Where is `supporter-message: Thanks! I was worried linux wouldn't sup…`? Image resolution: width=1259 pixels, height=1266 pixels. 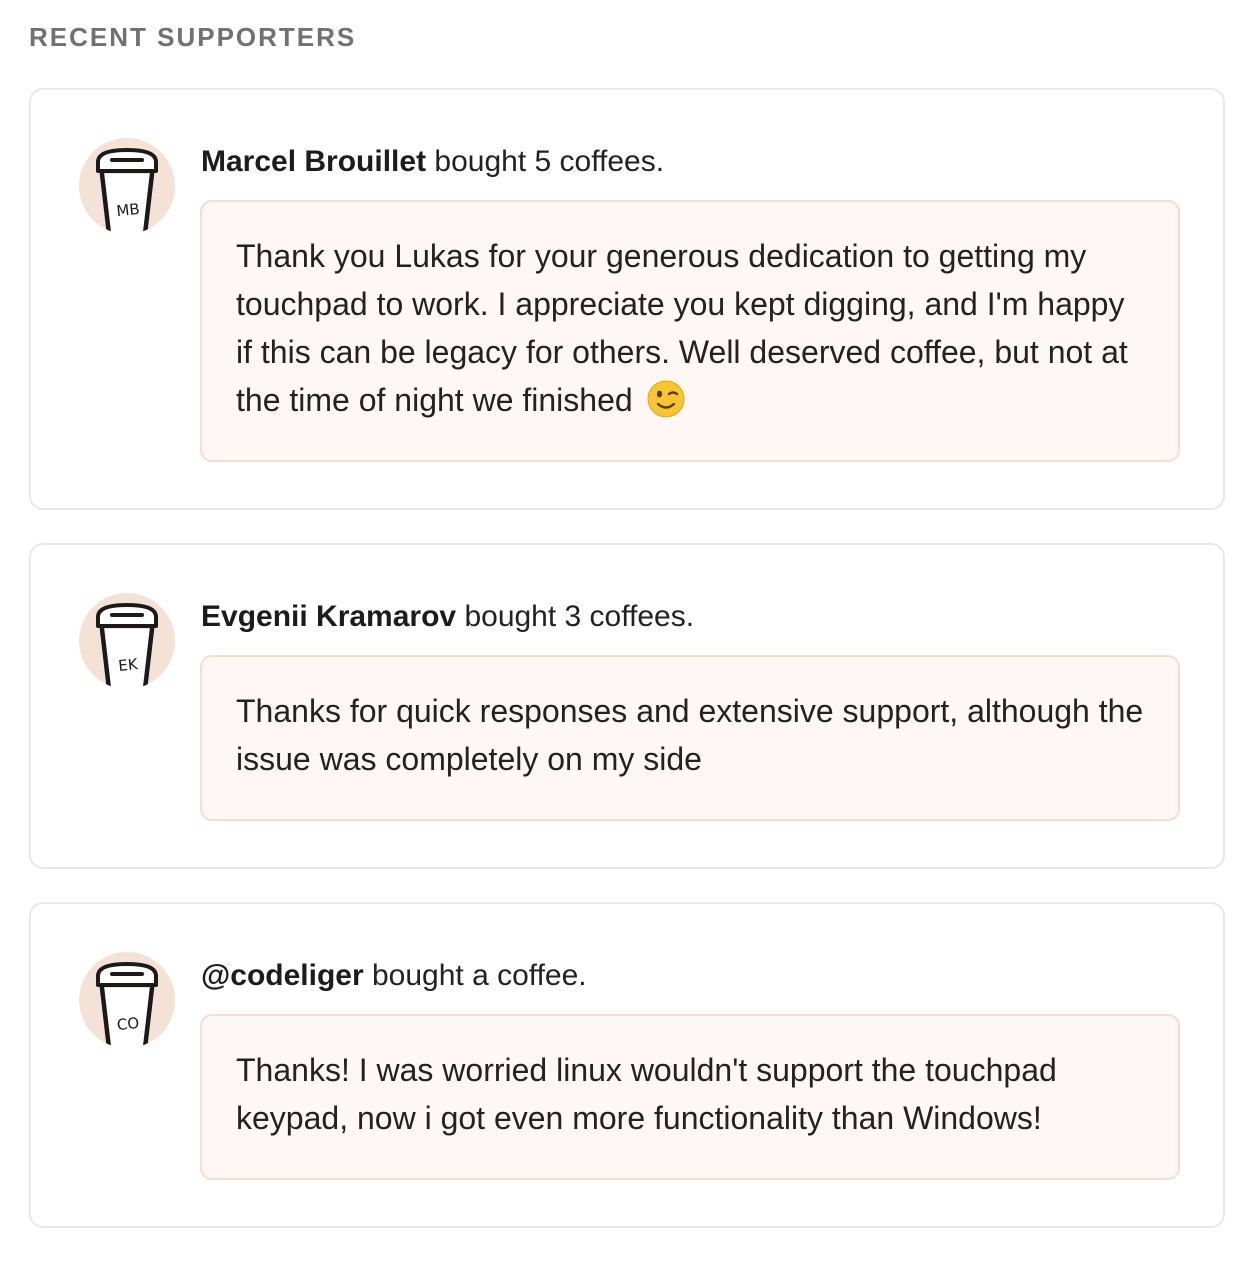 supporter-message: Thanks! I was worried linux wouldn't sup… is located at coordinates (690, 1097).